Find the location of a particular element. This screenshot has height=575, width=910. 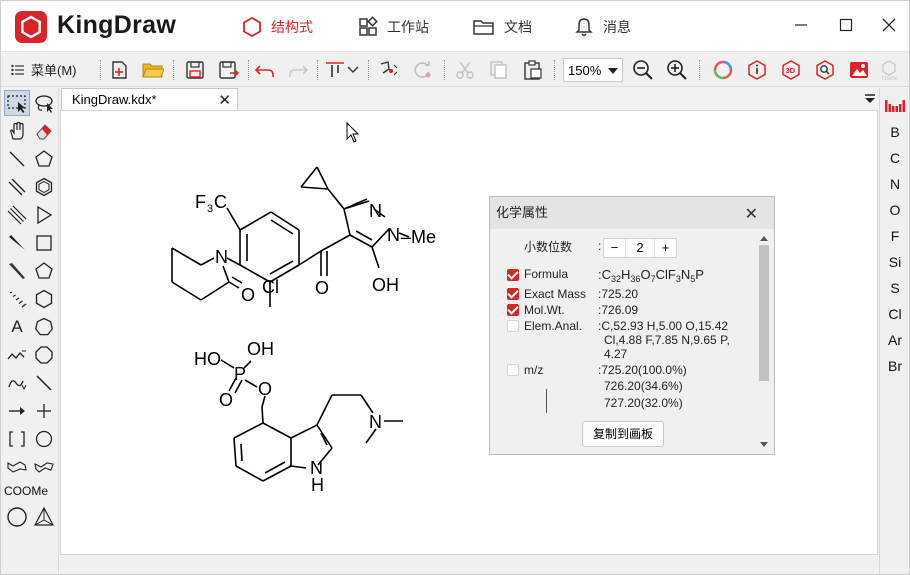

element-ar-button: Ar is located at coordinates (895, 340).